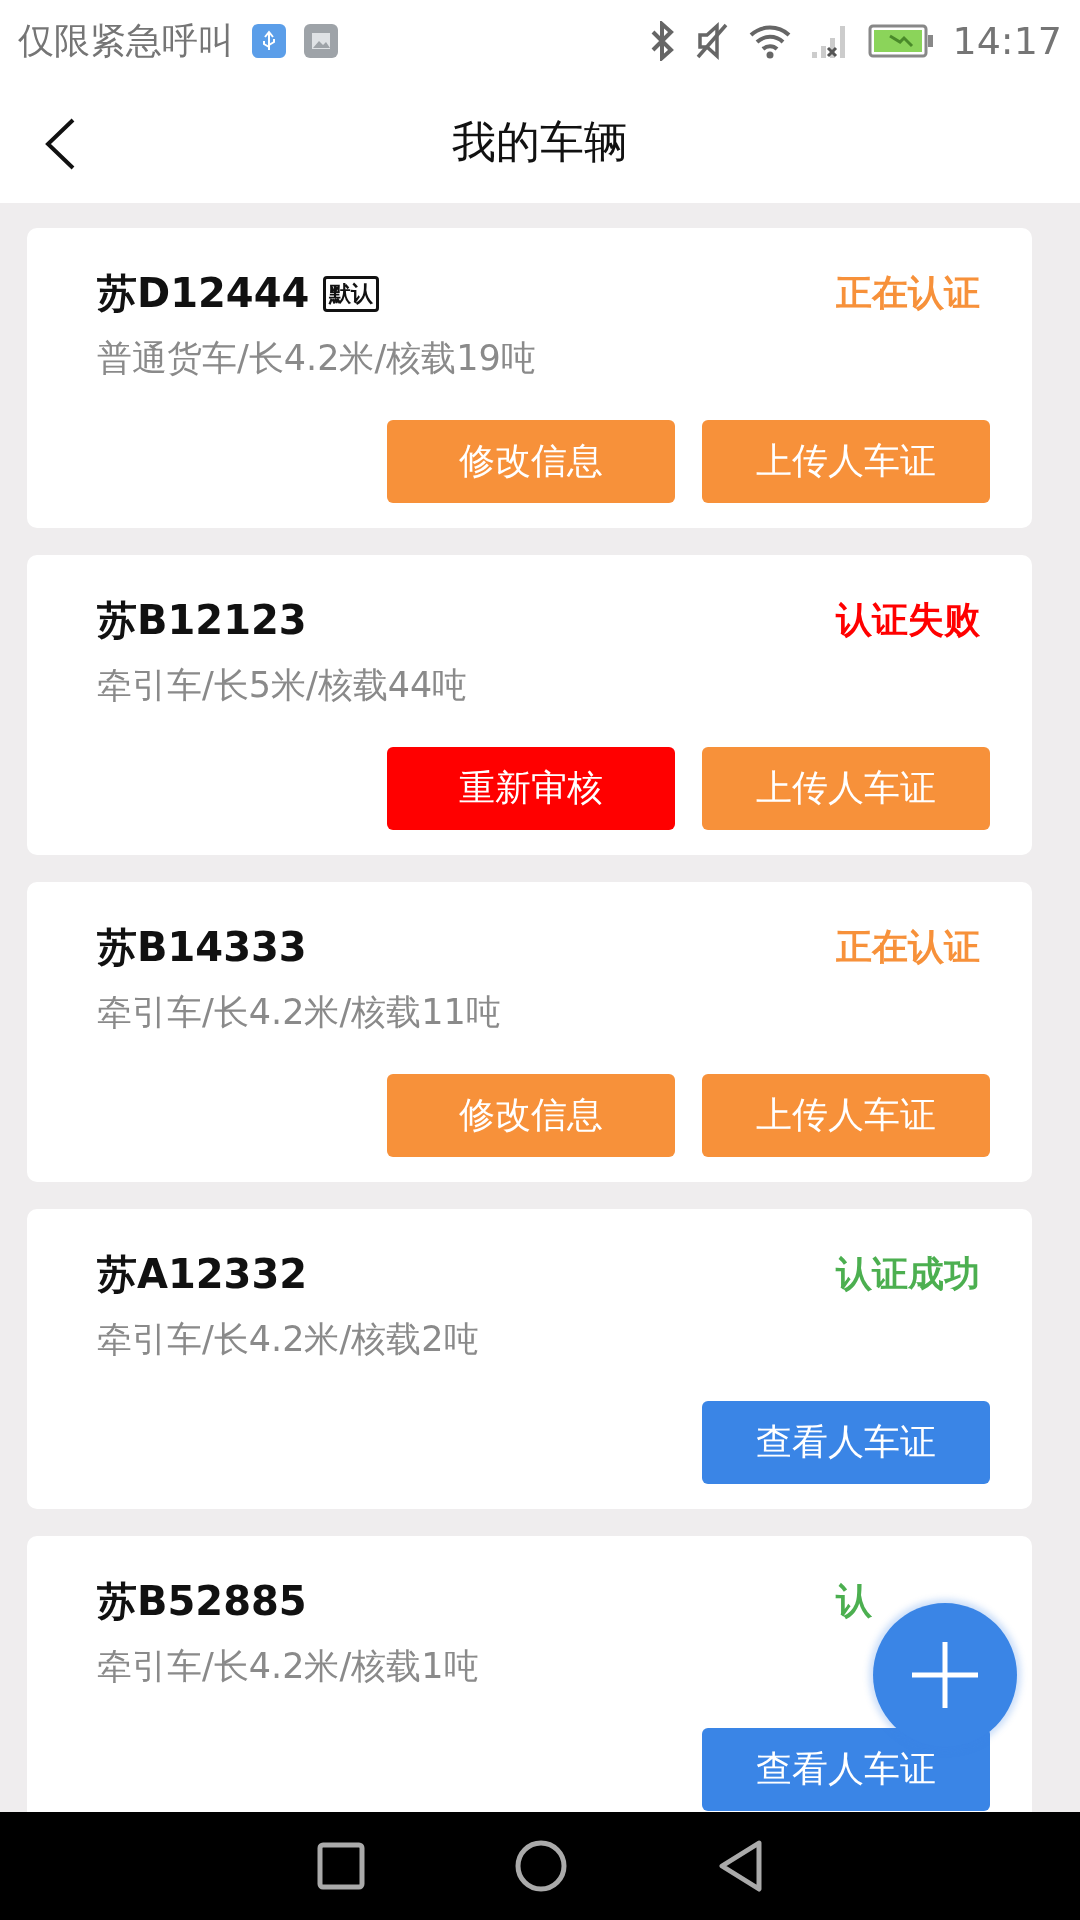 The image size is (1080, 1920). Describe the element at coordinates (541, 1866) in the screenshot. I see `home-icon` at that location.